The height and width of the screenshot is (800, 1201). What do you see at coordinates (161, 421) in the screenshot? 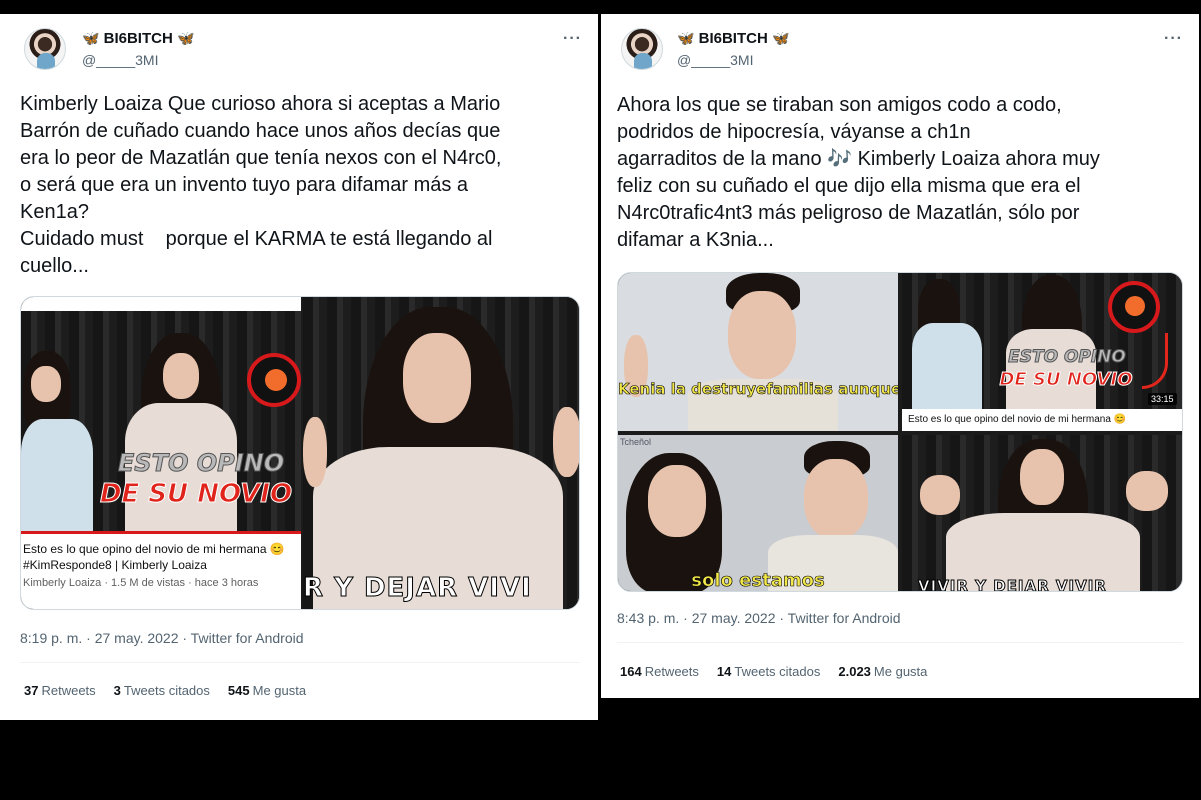
I see `video-thumbnail: ESTO OPINO DE SU NOVIO` at bounding box center [161, 421].